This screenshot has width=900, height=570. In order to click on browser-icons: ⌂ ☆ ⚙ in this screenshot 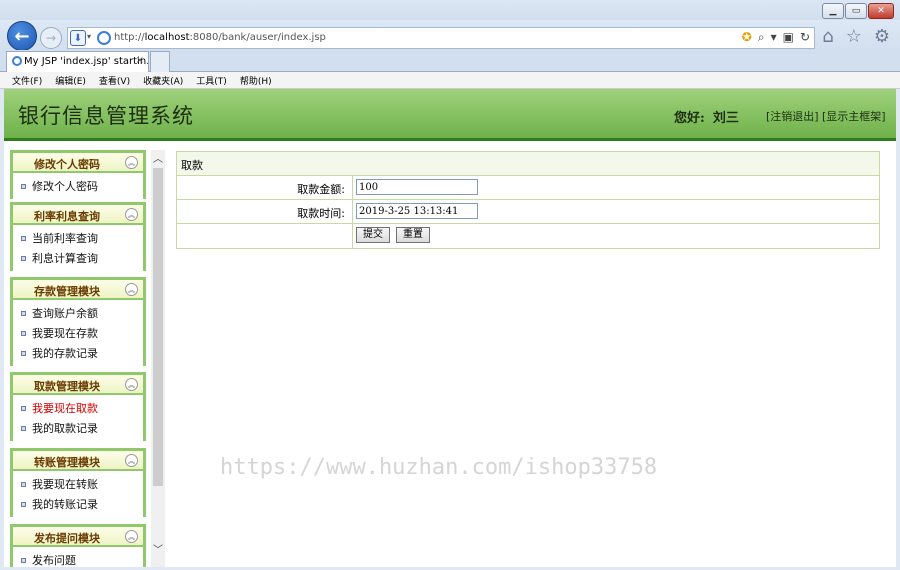, I will do `click(856, 36)`.